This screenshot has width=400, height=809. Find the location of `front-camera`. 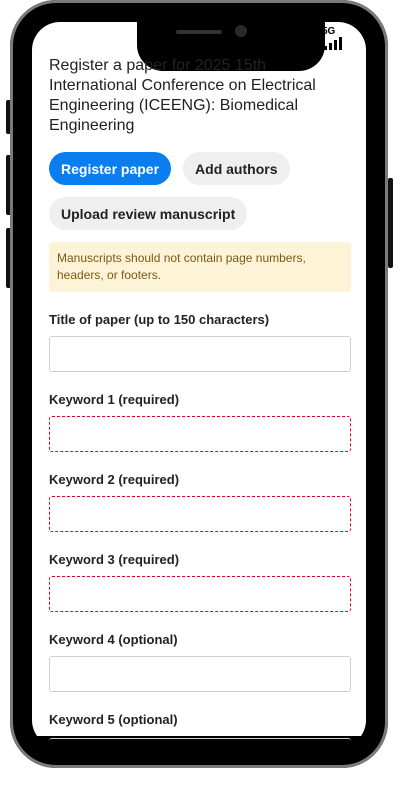

front-camera is located at coordinates (241, 31).